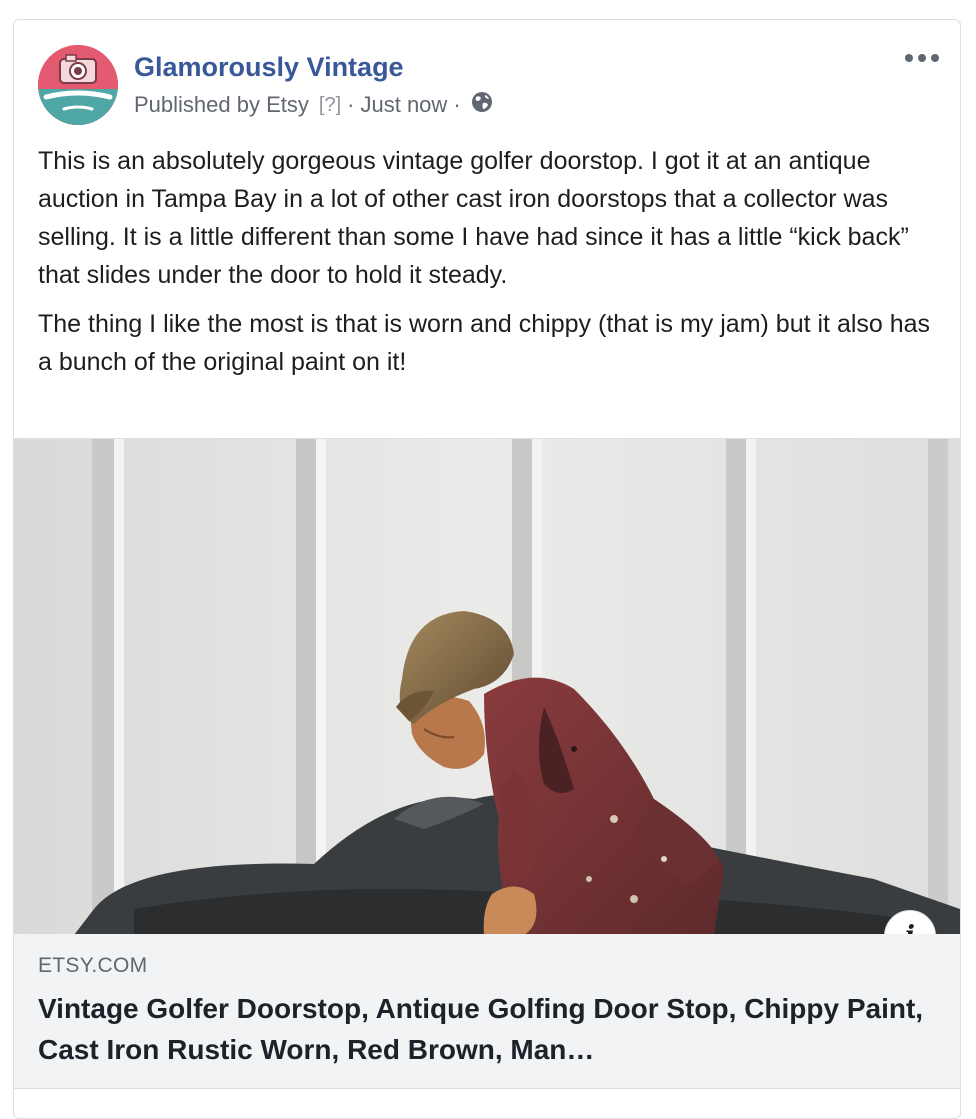 This screenshot has width=976, height=1119. What do you see at coordinates (482, 105) in the screenshot?
I see `globe-icon` at bounding box center [482, 105].